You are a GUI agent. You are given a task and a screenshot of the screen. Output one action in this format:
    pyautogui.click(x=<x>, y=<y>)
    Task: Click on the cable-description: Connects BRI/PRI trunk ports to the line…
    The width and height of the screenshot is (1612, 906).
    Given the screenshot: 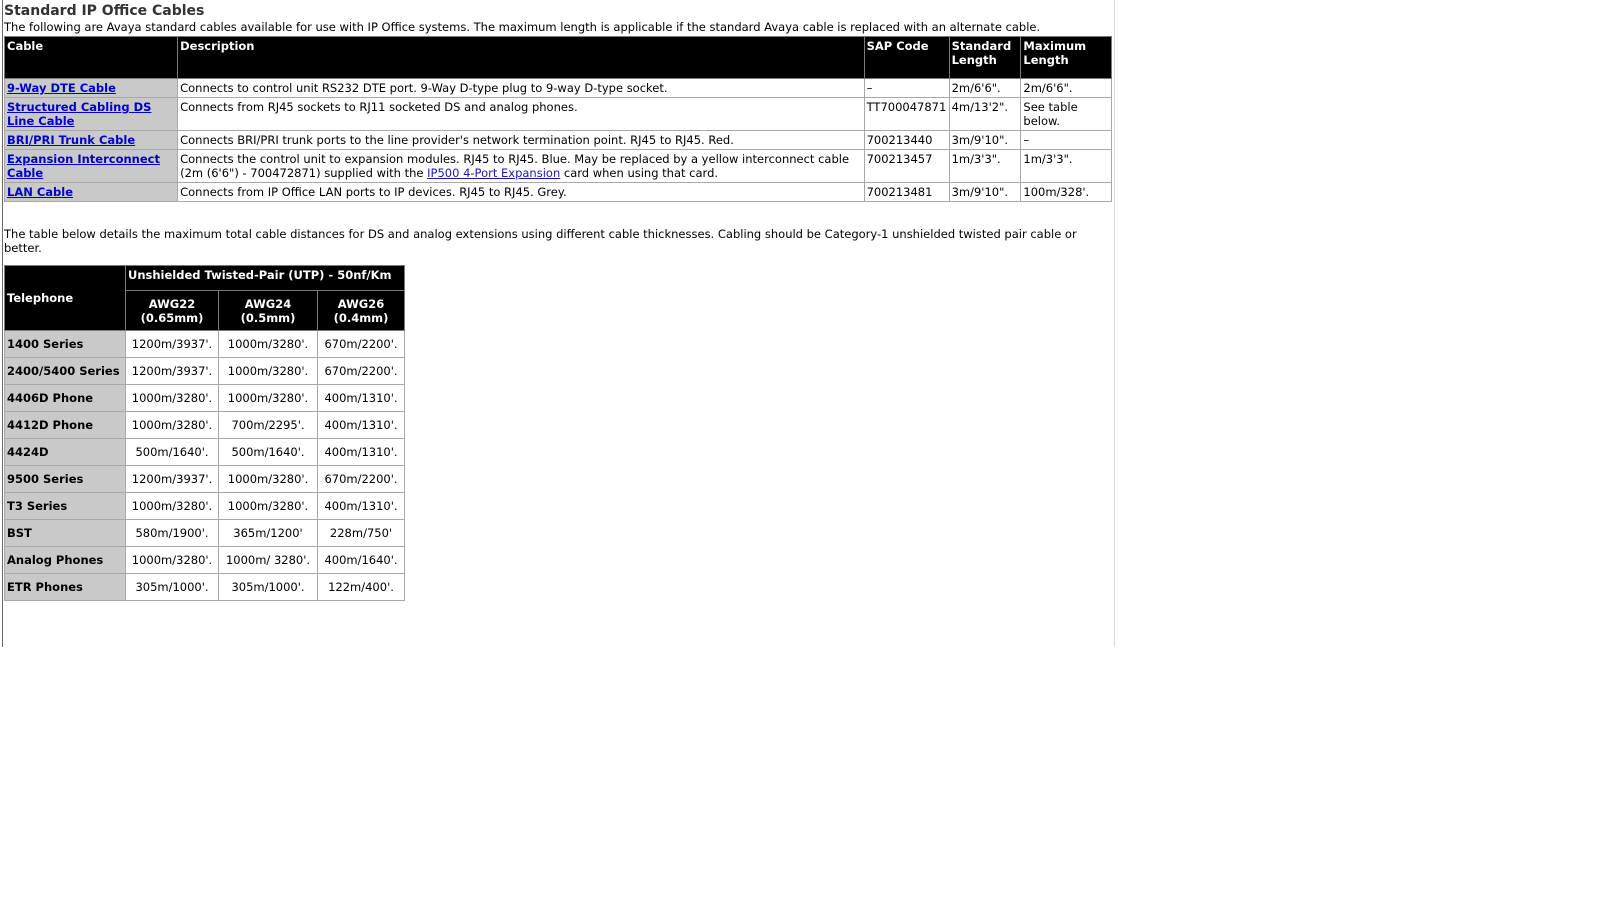 What is the action you would take?
    pyautogui.click(x=521, y=140)
    